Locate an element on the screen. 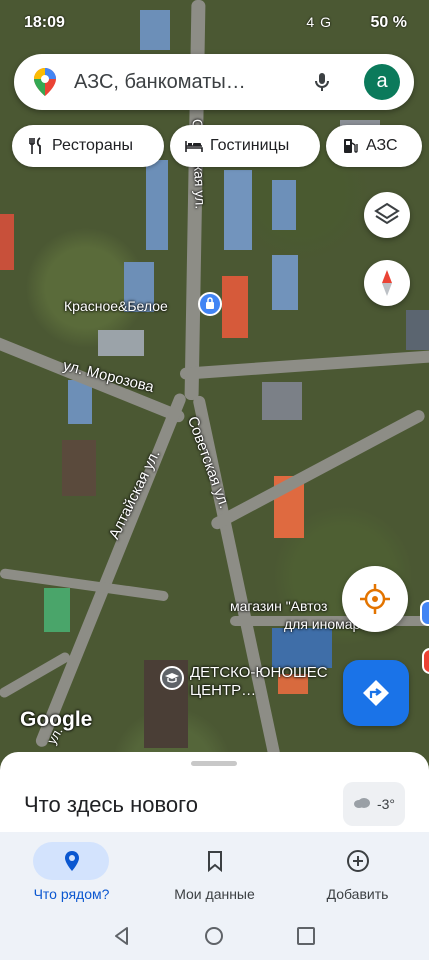 This screenshot has width=429, height=960. google-logo: Google is located at coordinates (56, 719).